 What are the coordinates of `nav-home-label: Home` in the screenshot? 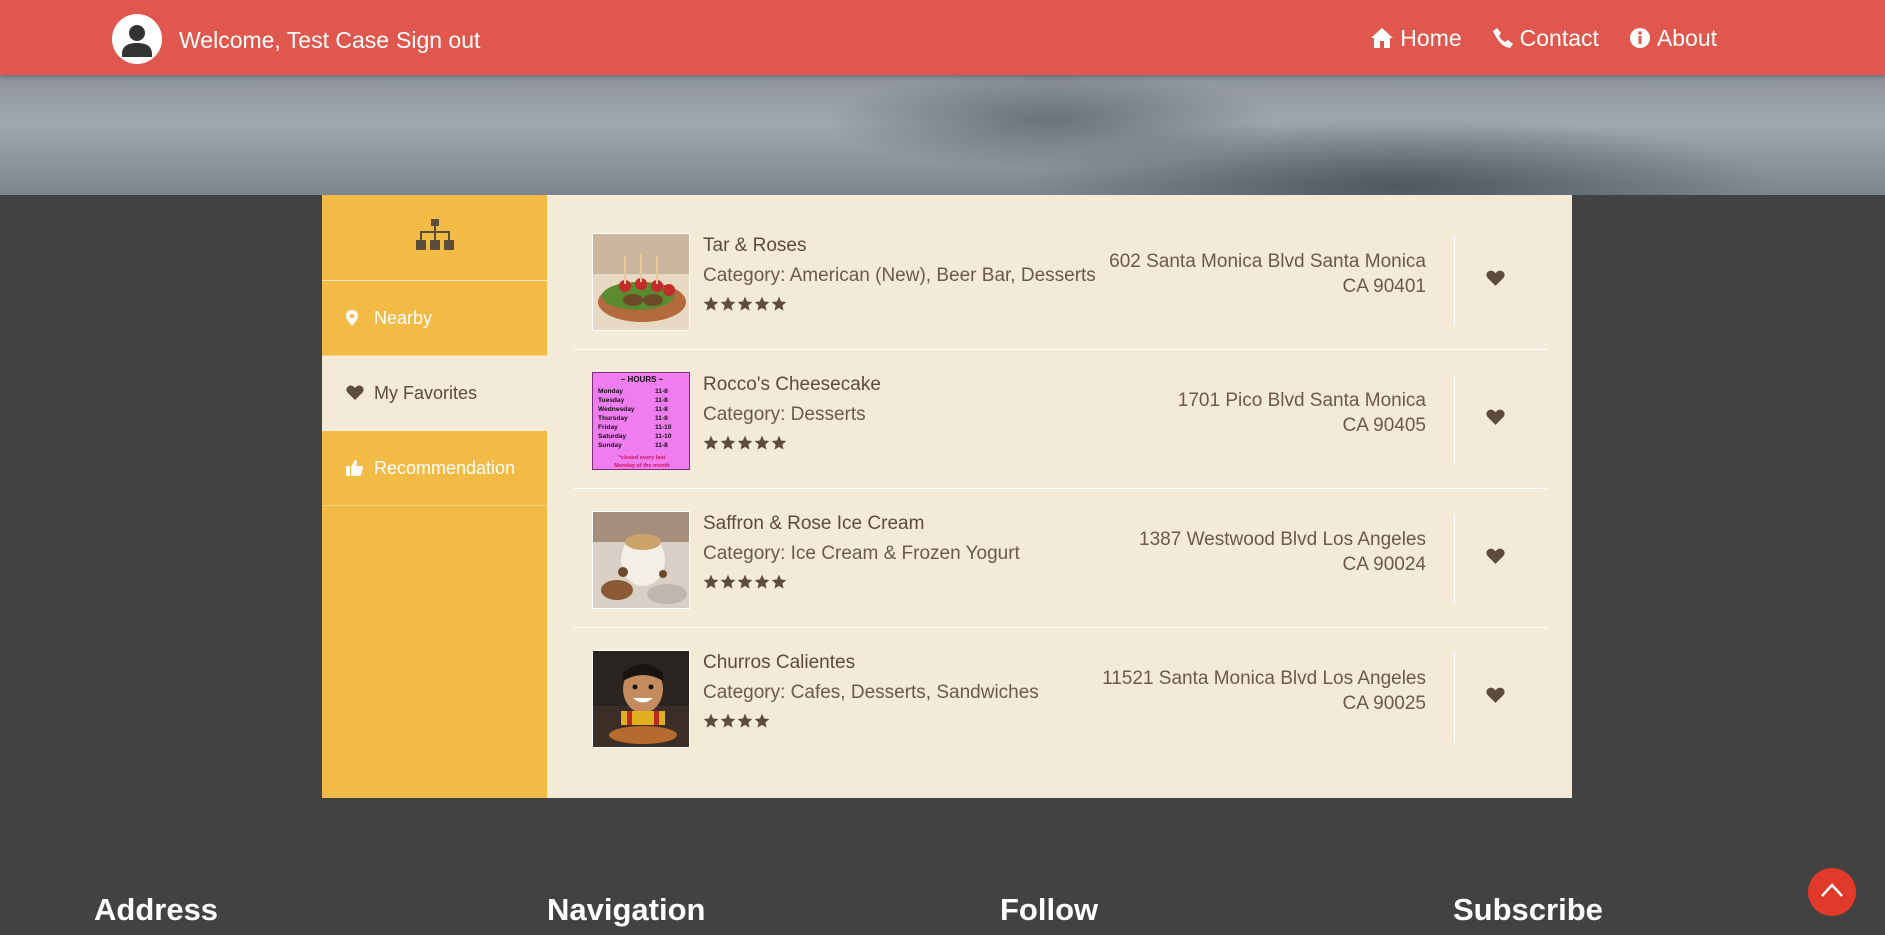 It's located at (1431, 38).